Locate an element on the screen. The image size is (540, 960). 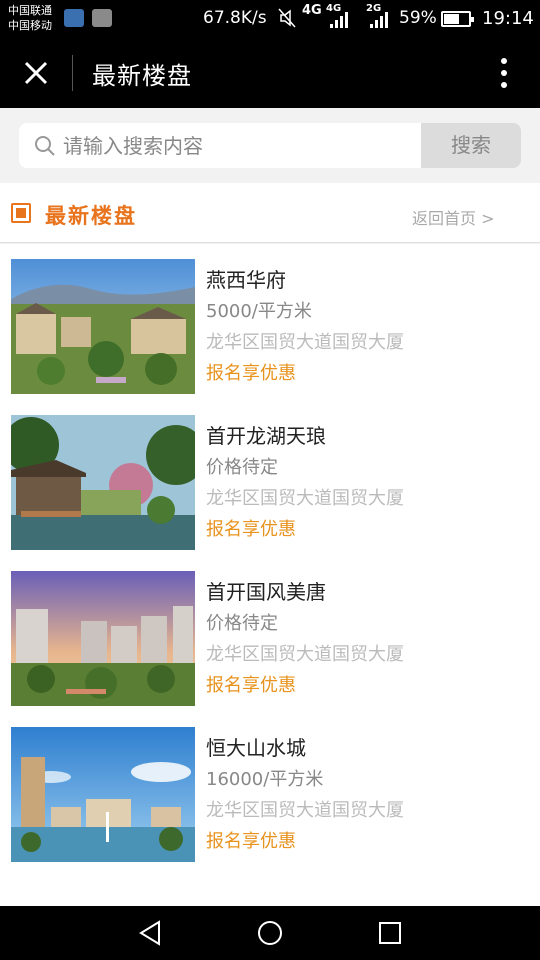
battery-level is located at coordinates (452, 19).